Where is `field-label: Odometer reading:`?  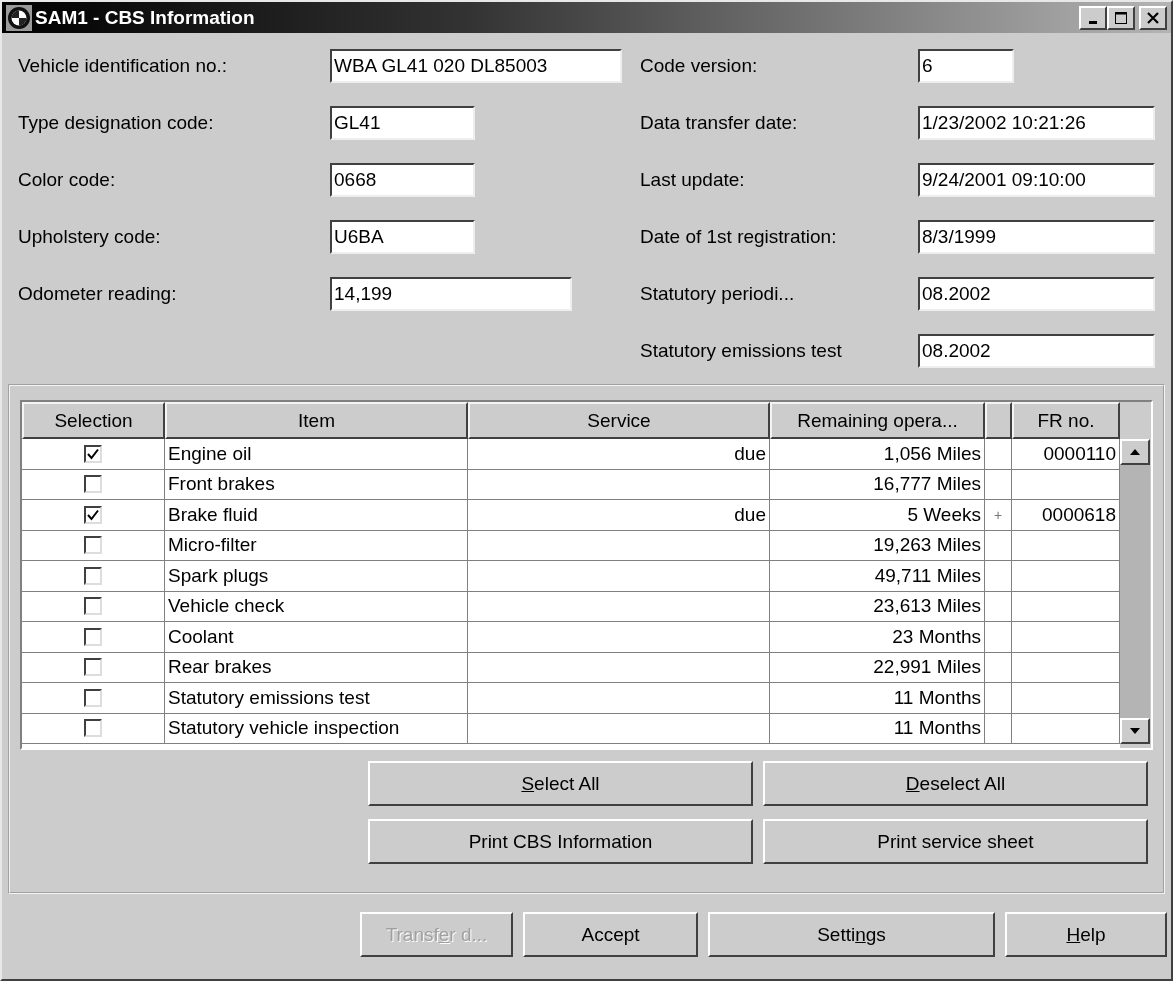
field-label: Odometer reading: is located at coordinates (98, 294).